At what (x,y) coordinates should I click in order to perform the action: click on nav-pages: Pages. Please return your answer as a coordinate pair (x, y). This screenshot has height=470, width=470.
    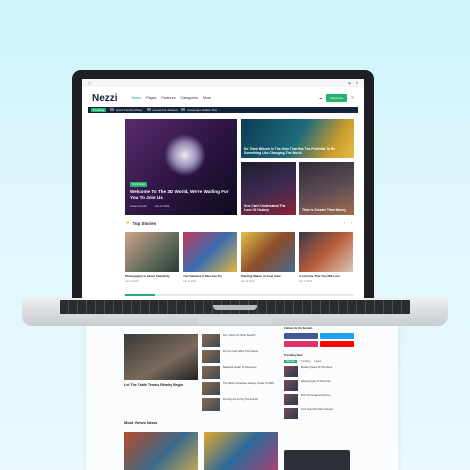
    Looking at the image, I should click on (151, 98).